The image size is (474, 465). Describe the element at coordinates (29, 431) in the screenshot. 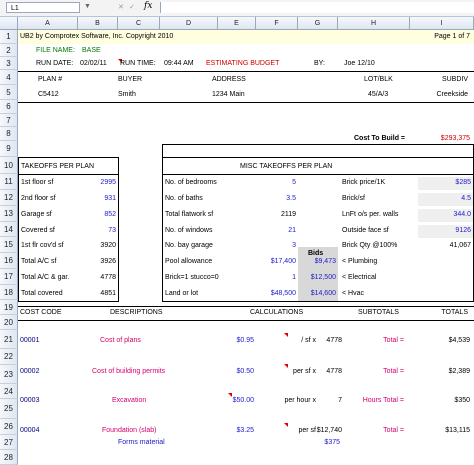

I see `cost-code: 00004` at that location.